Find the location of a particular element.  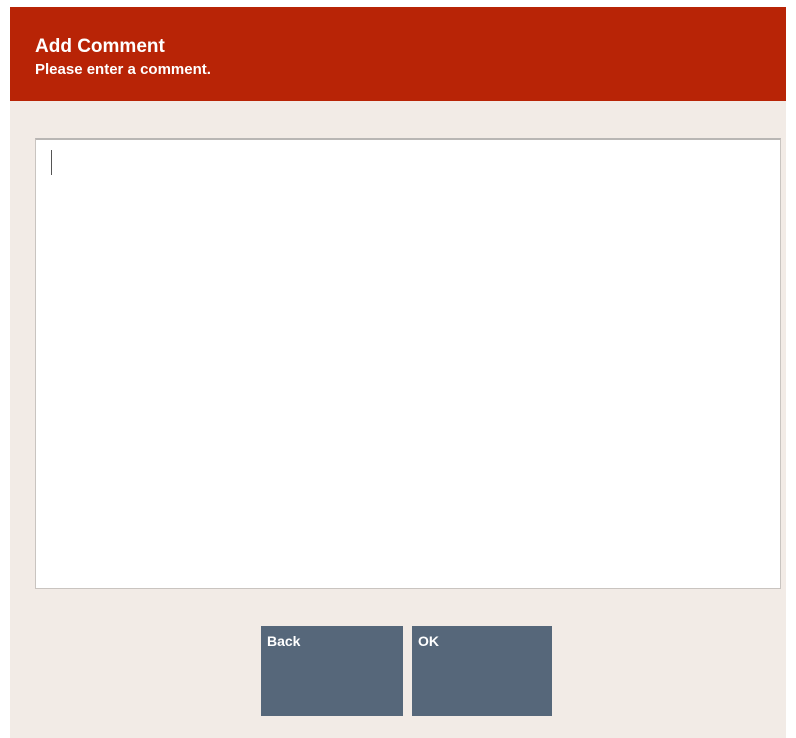

back-button: Back is located at coordinates (332, 671).